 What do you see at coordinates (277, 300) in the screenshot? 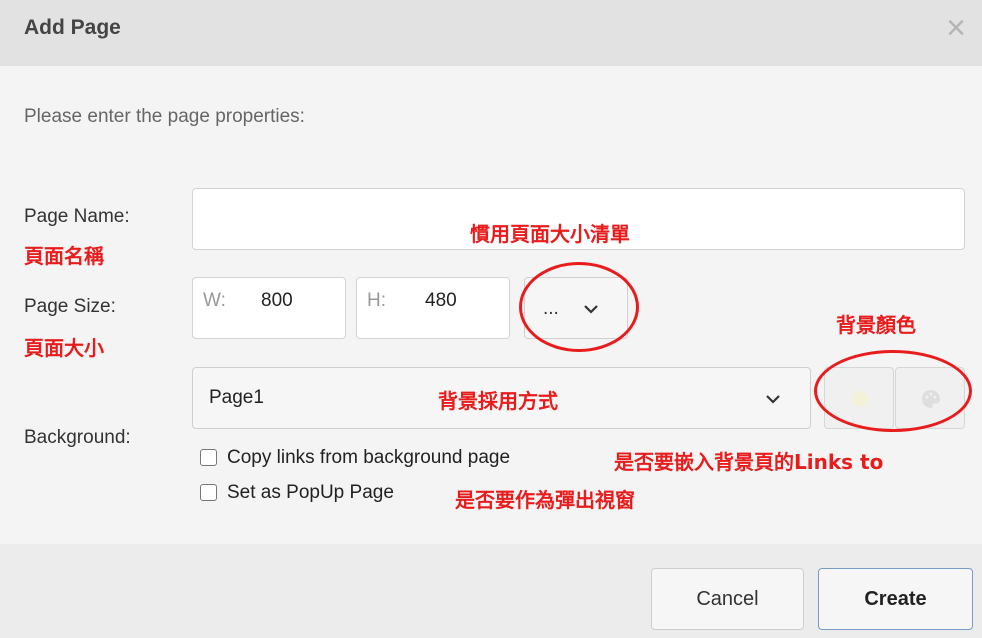
I see `width-value: 800` at bounding box center [277, 300].